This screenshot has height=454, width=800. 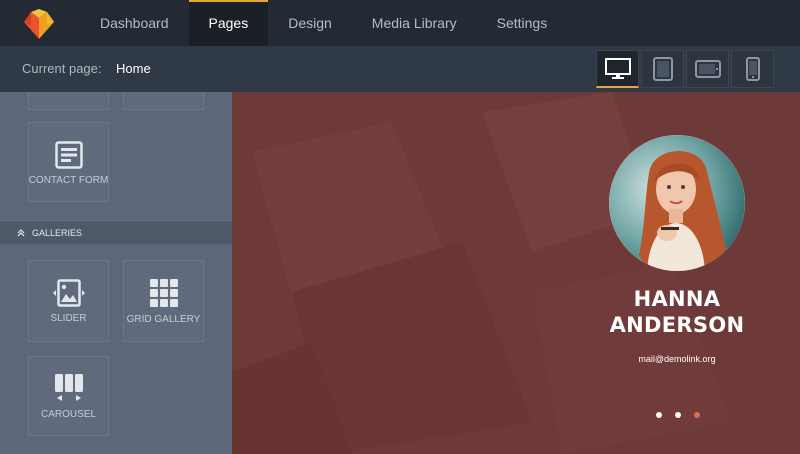 I want to click on slider-pagination, so click(x=678, y=415).